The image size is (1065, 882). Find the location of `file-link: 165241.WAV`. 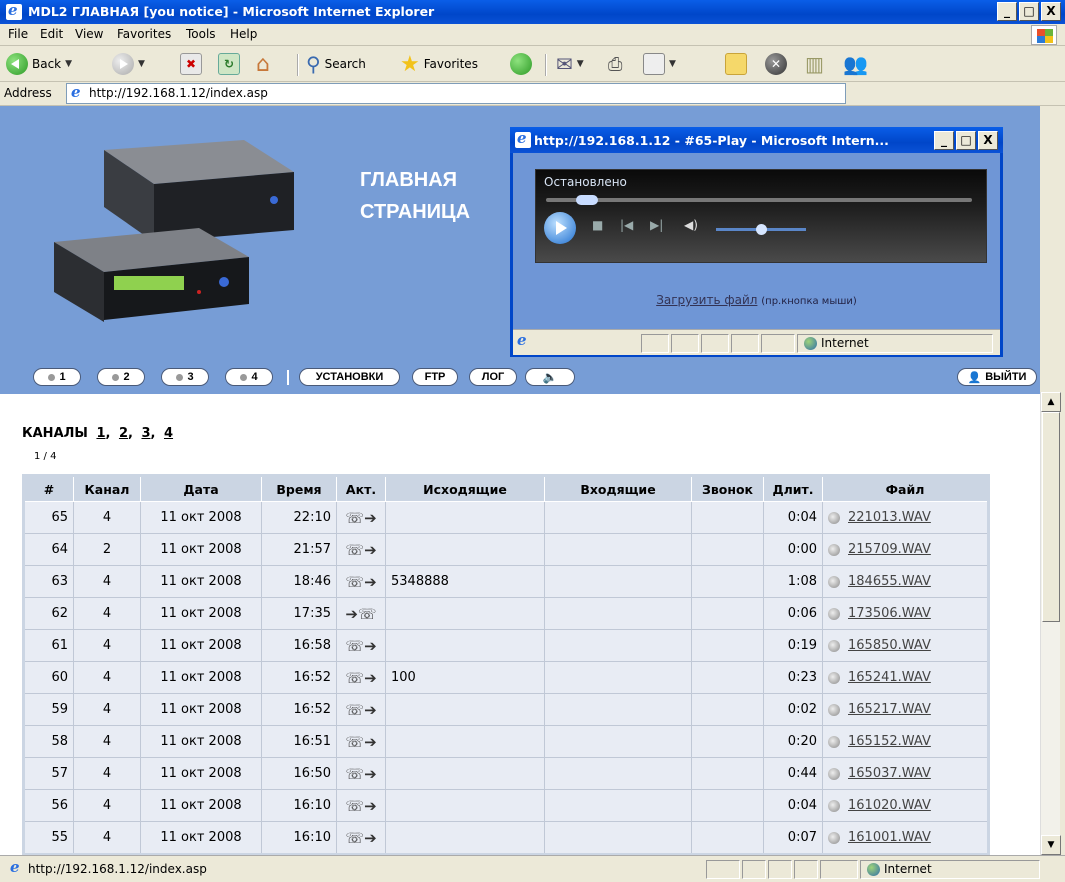

file-link: 165241.WAV is located at coordinates (889, 677).